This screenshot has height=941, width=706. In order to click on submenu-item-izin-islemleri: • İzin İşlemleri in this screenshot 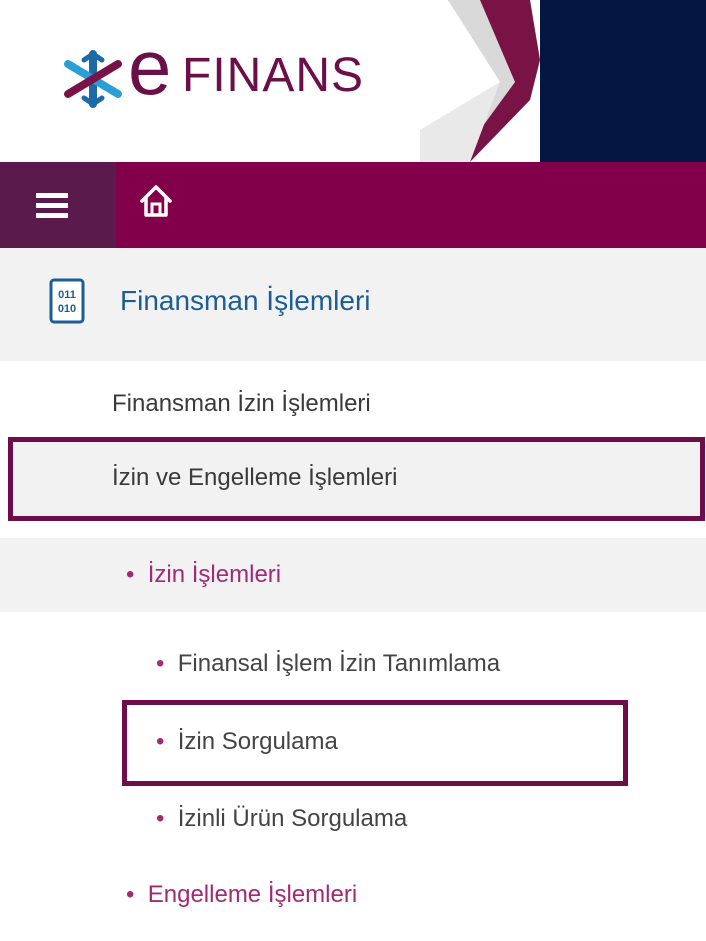, I will do `click(203, 575)`.